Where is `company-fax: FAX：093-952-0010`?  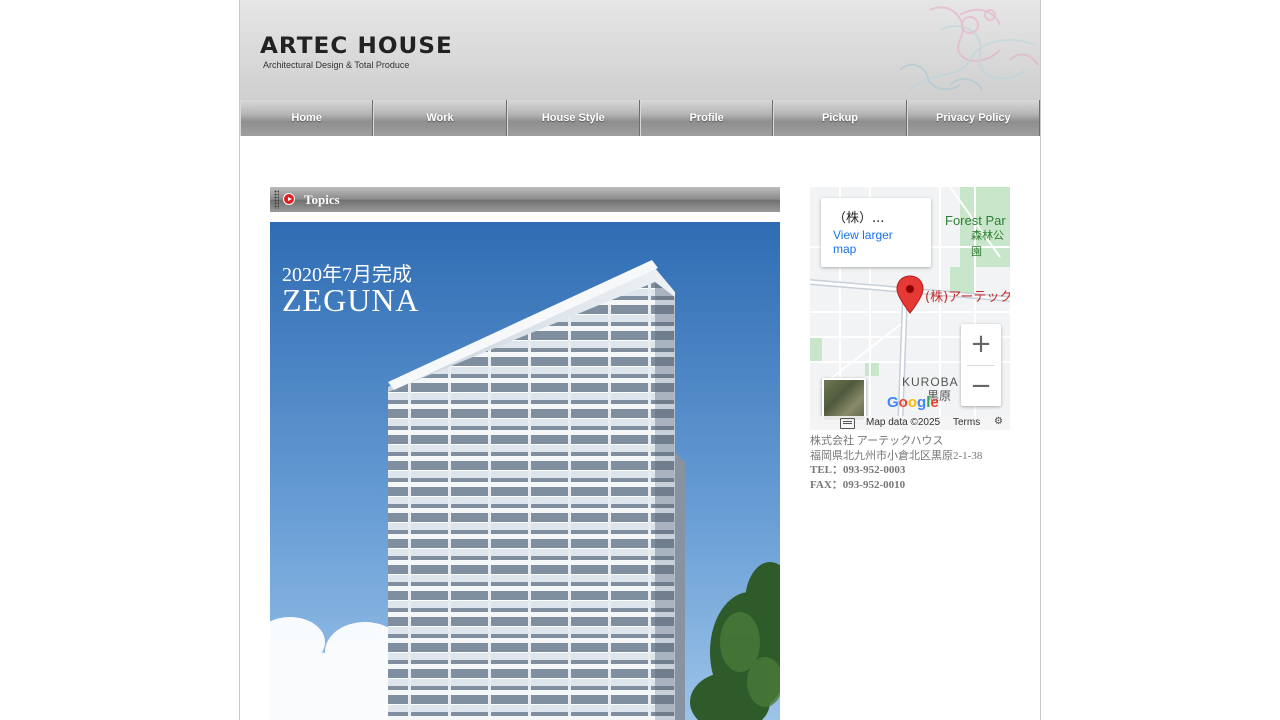
company-fax: FAX：093-952-0010 is located at coordinates (858, 484).